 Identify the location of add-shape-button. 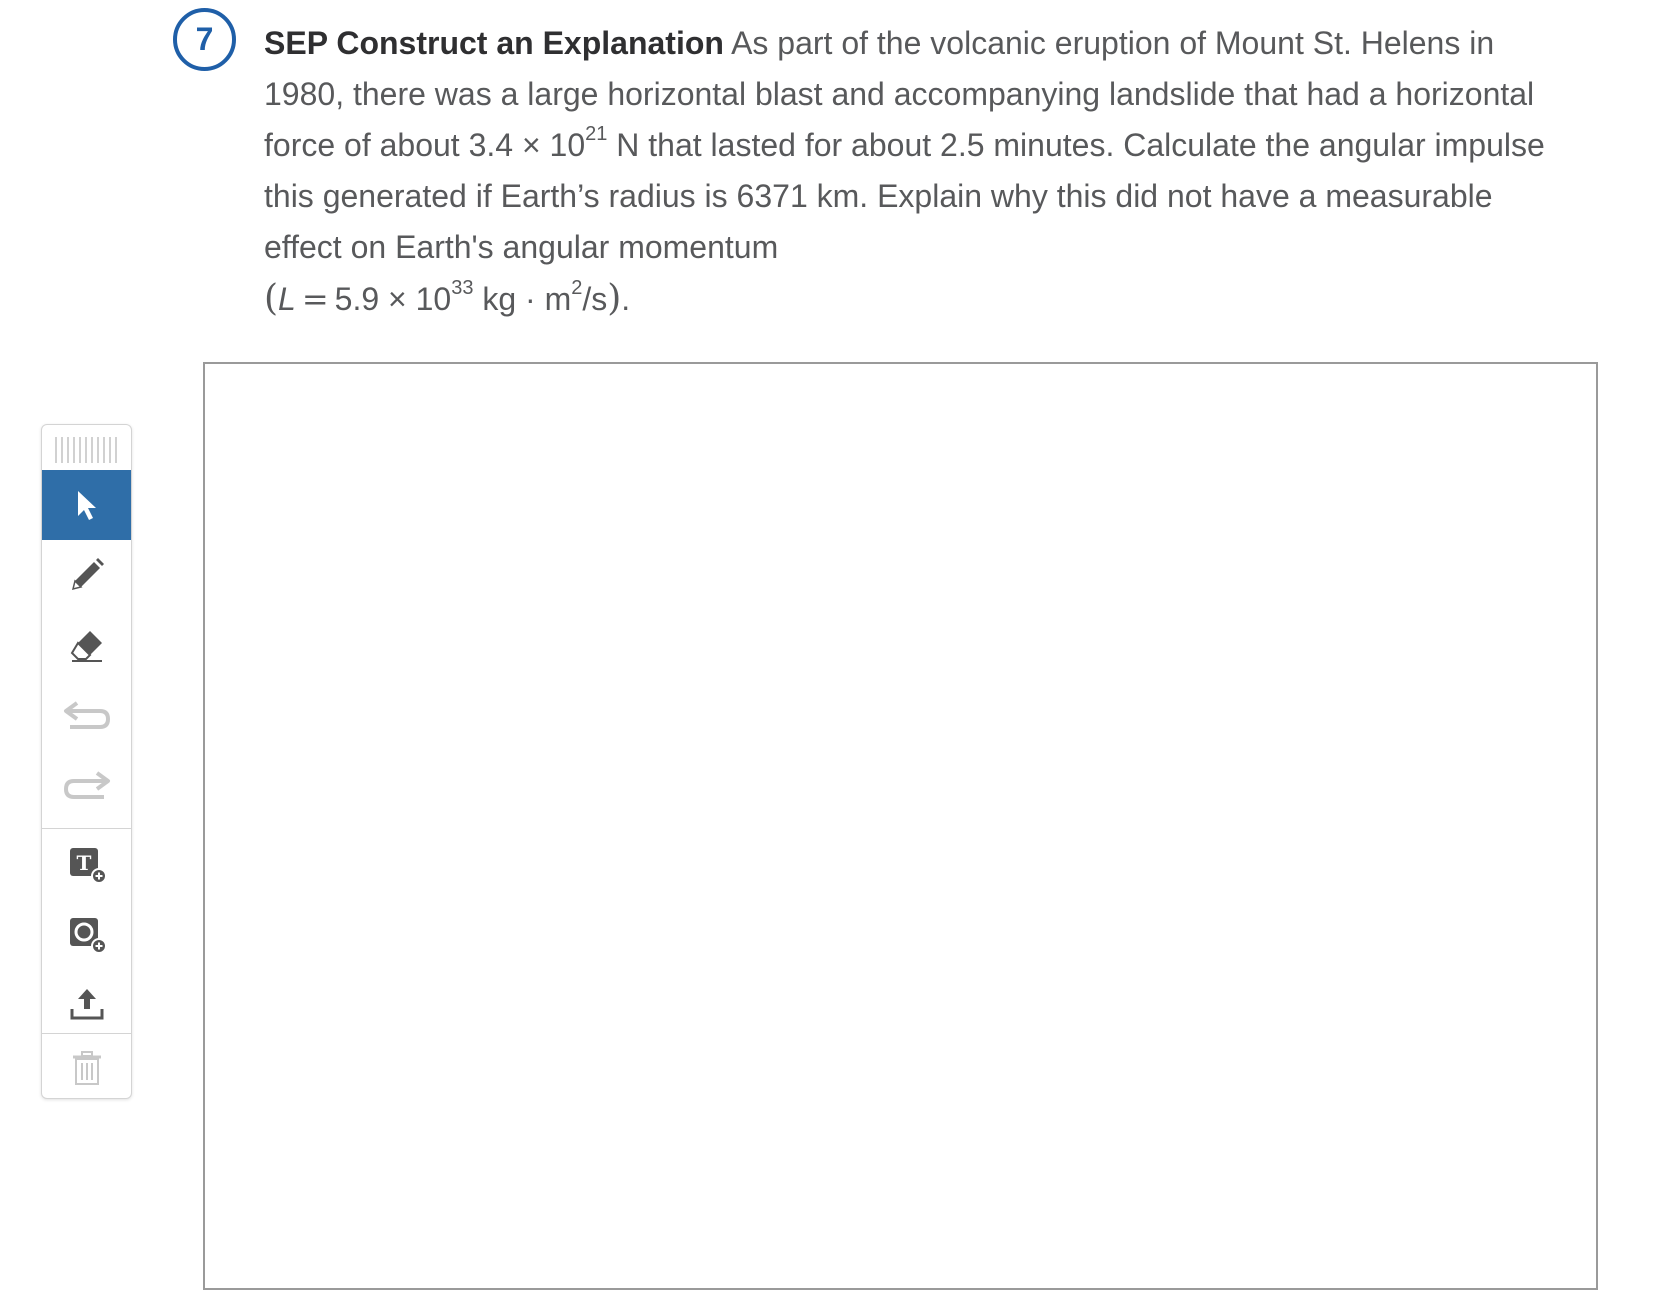
(86, 934).